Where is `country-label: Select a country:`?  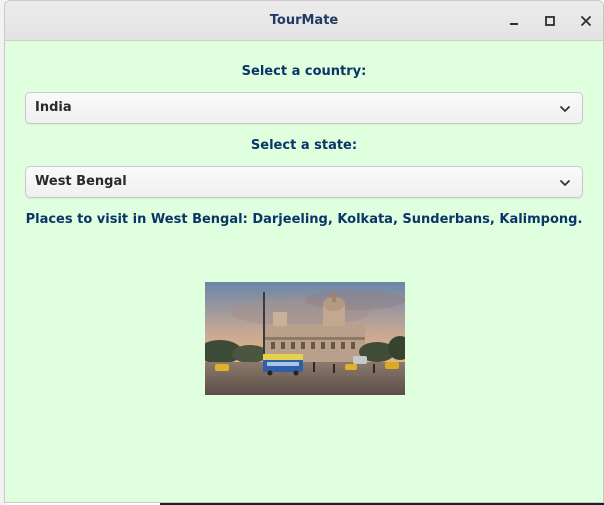
country-label: Select a country: is located at coordinates (304, 71).